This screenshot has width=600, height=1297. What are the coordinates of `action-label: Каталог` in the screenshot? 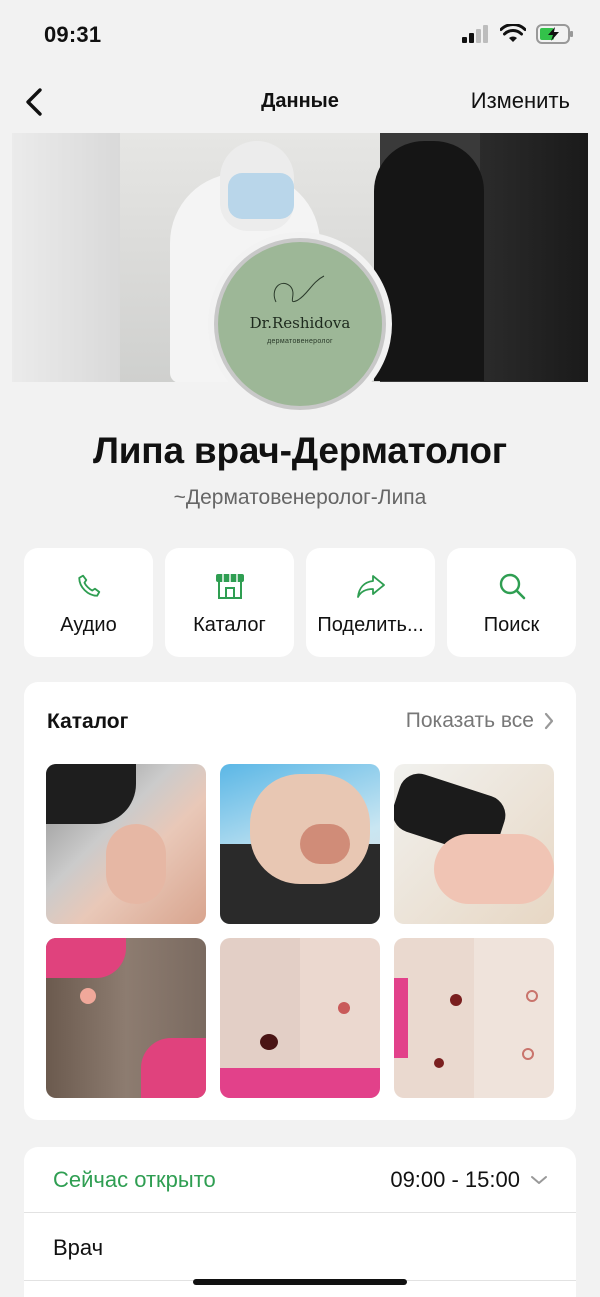 It's located at (229, 625).